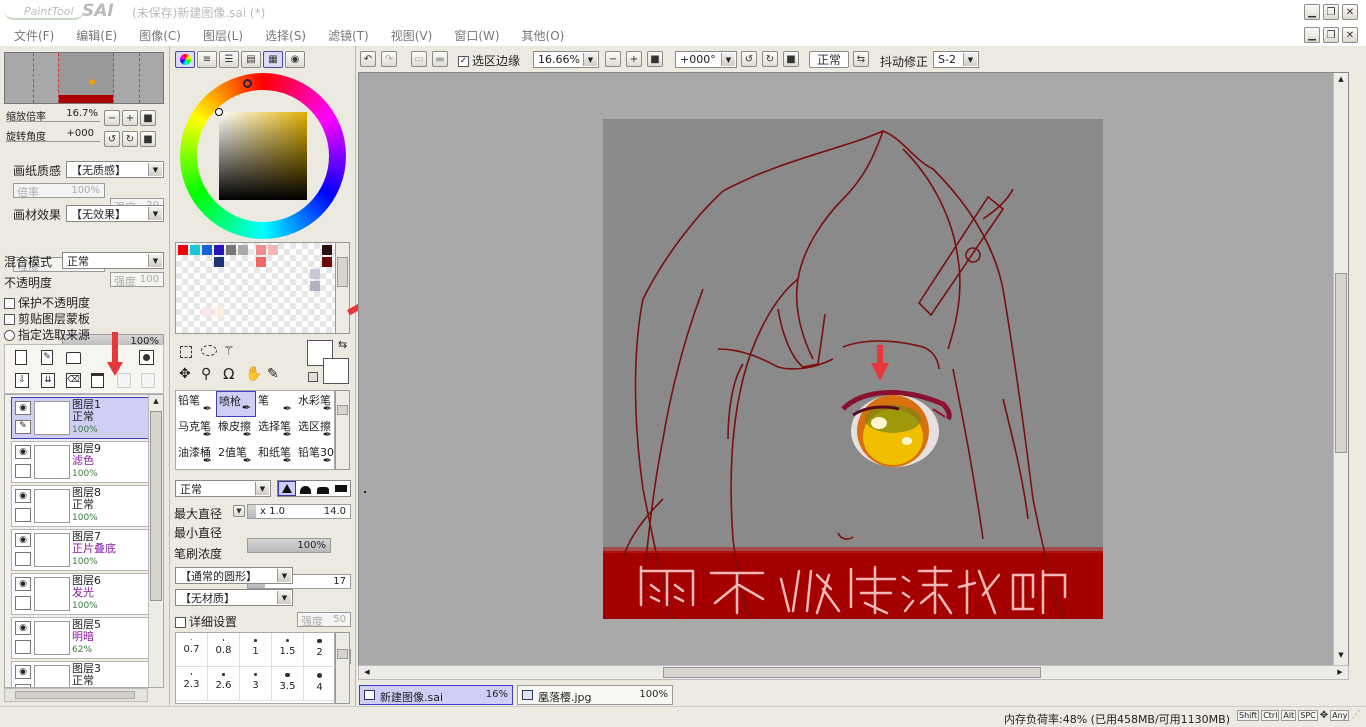 The image size is (1366, 727). I want to click on menu-edit: 编辑(E), so click(96, 36).